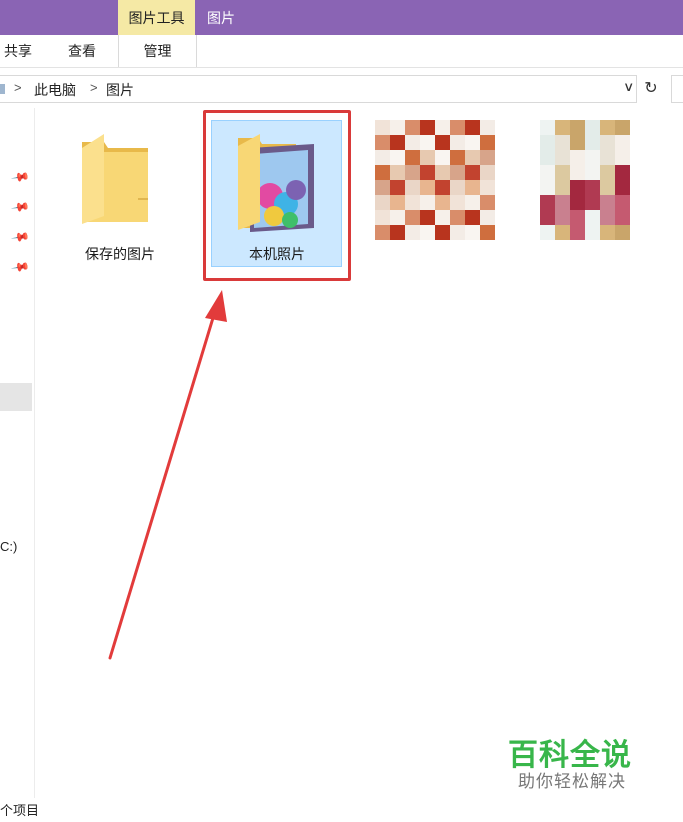  I want to click on refresh-icon: ↻, so click(651, 89).